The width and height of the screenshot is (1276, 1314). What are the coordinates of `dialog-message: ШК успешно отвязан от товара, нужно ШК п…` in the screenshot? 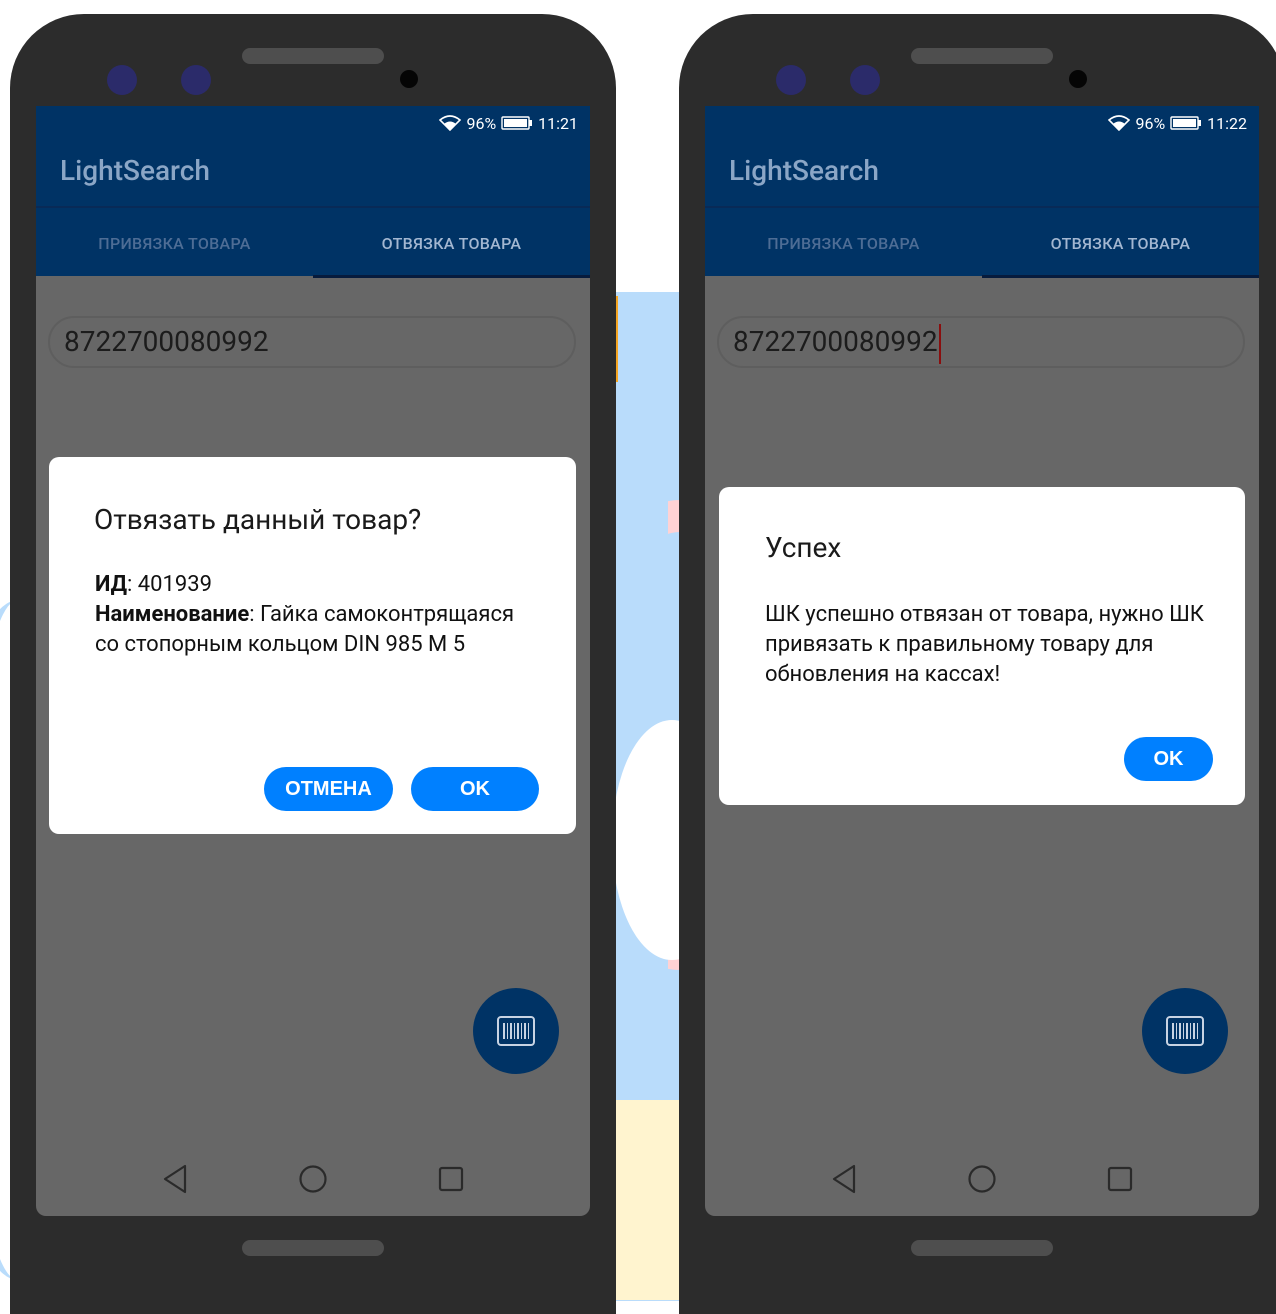 It's located at (984, 644).